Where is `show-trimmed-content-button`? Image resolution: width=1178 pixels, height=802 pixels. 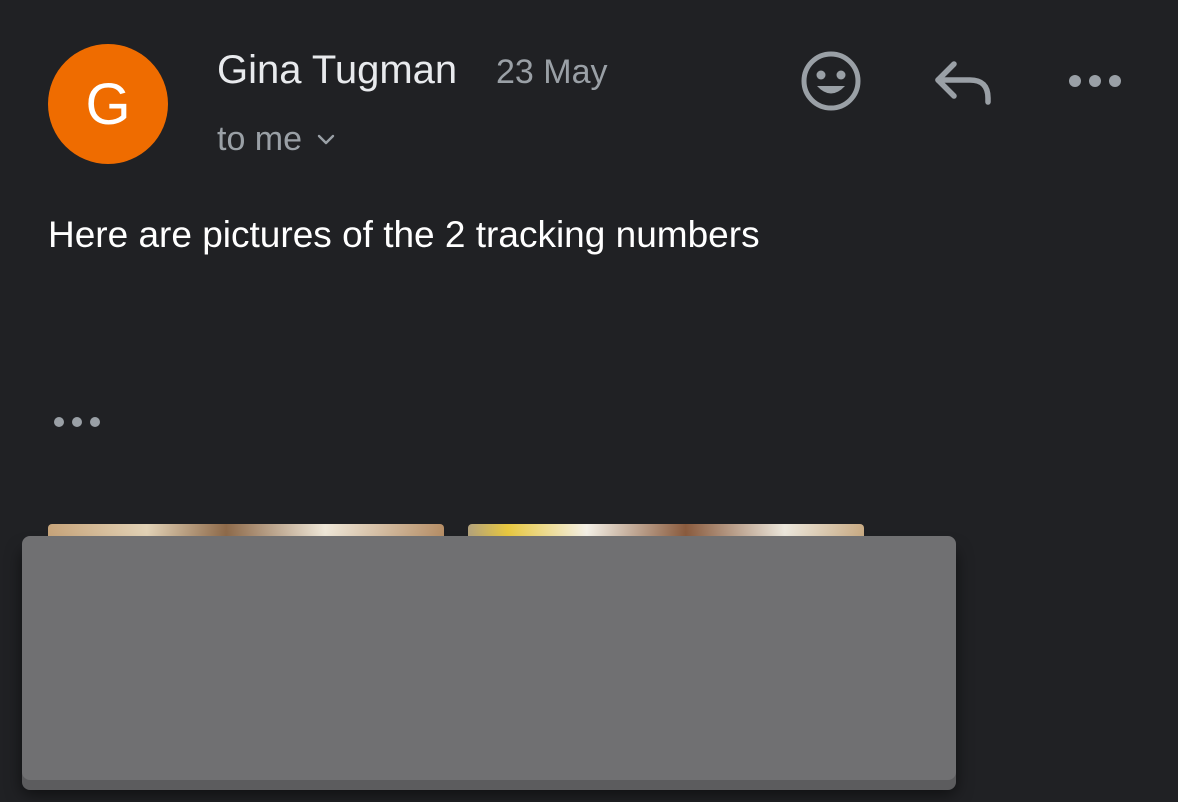
show-trimmed-content-button is located at coordinates (78, 422).